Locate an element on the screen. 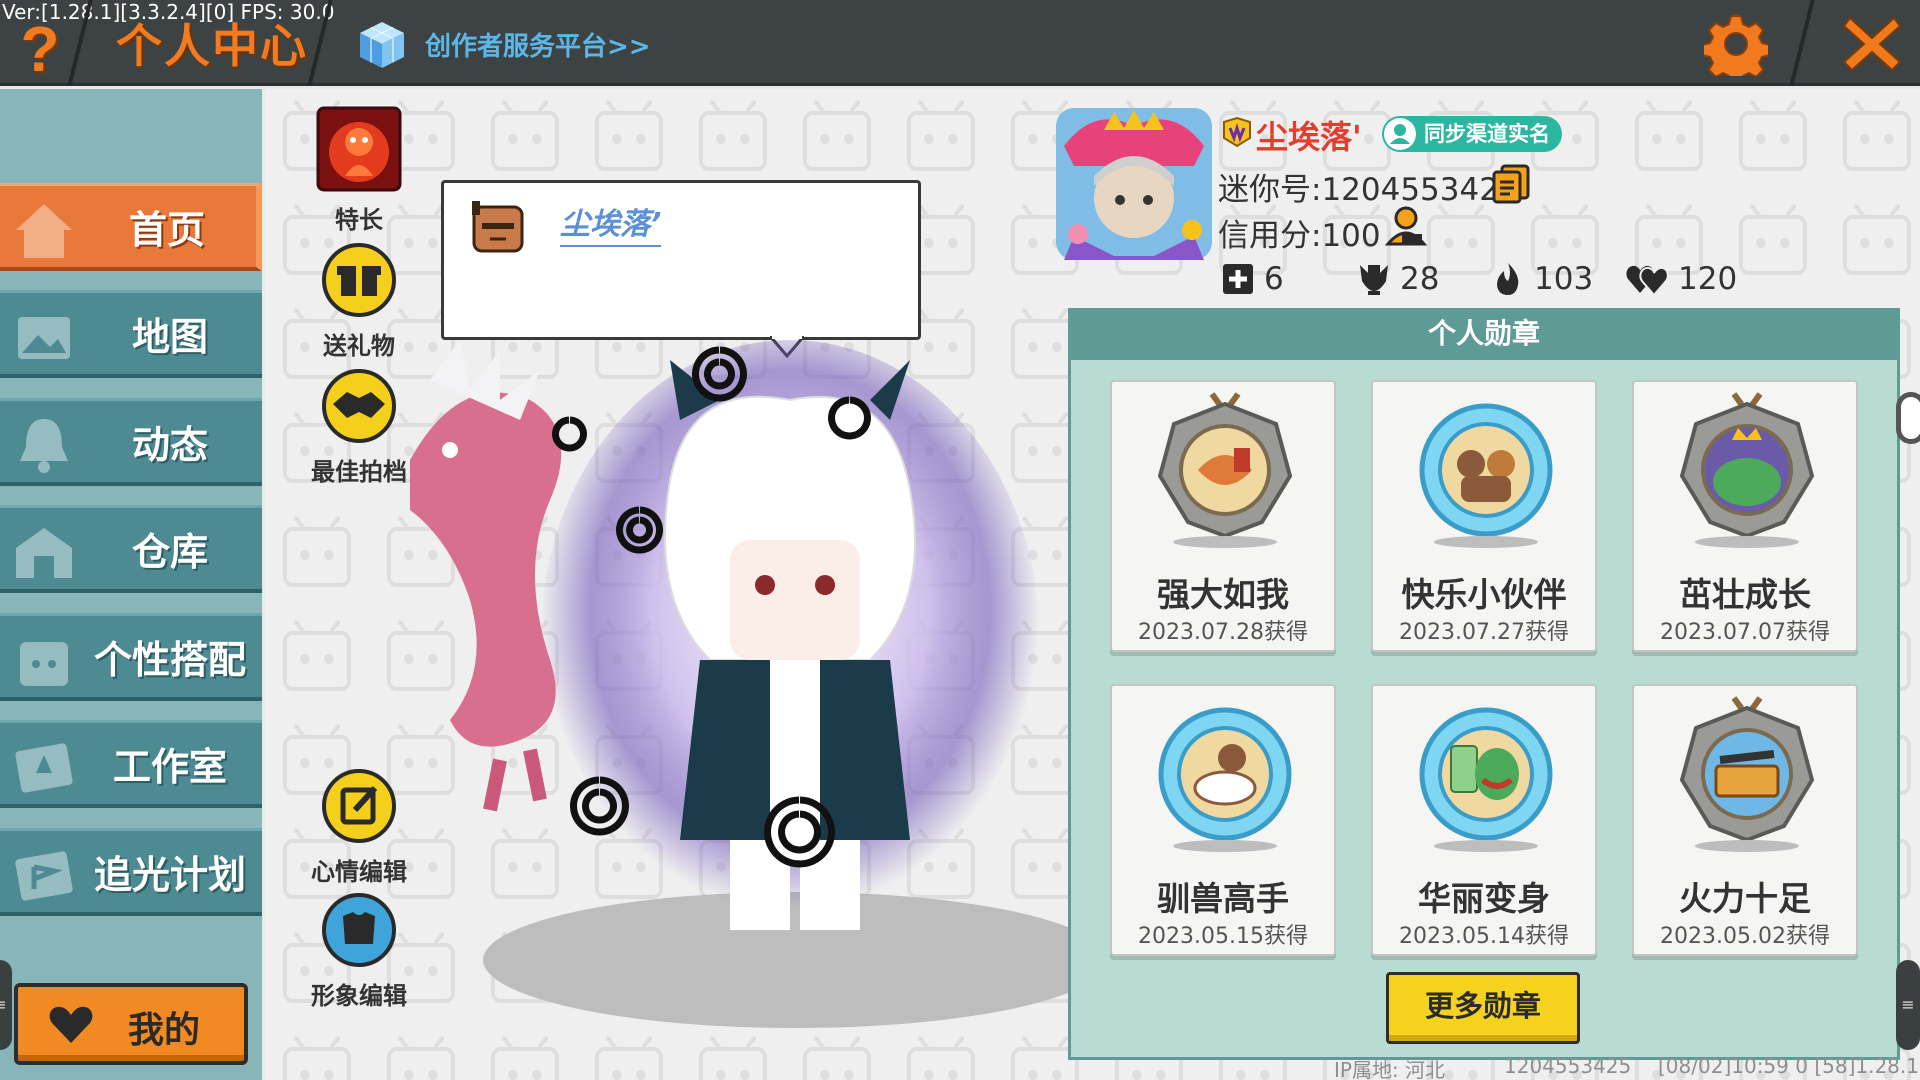  nav-item-studio: 工作室 is located at coordinates (131, 764).